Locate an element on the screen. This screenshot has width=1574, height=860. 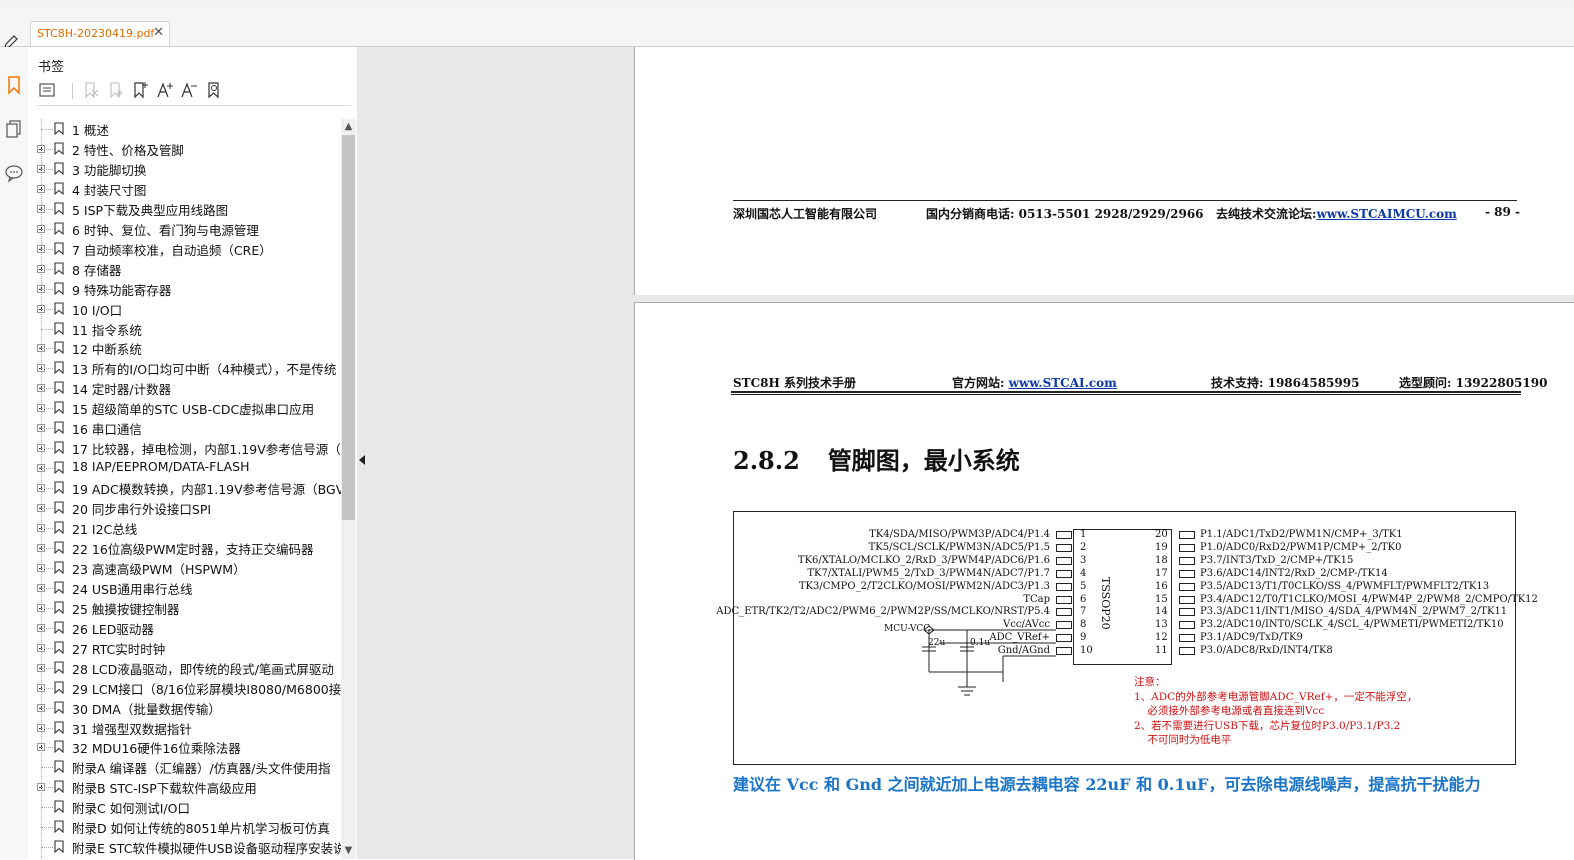
bookmark-item: 20 同步串行外设接口SPI is located at coordinates (184, 508).